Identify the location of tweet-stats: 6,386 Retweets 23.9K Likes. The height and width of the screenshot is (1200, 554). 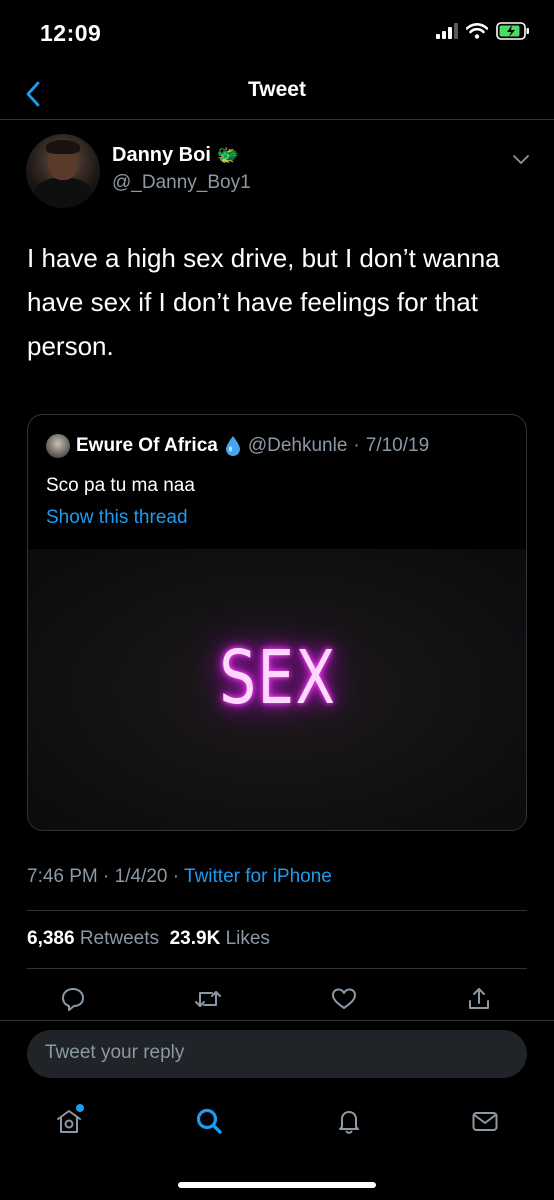
(148, 939).